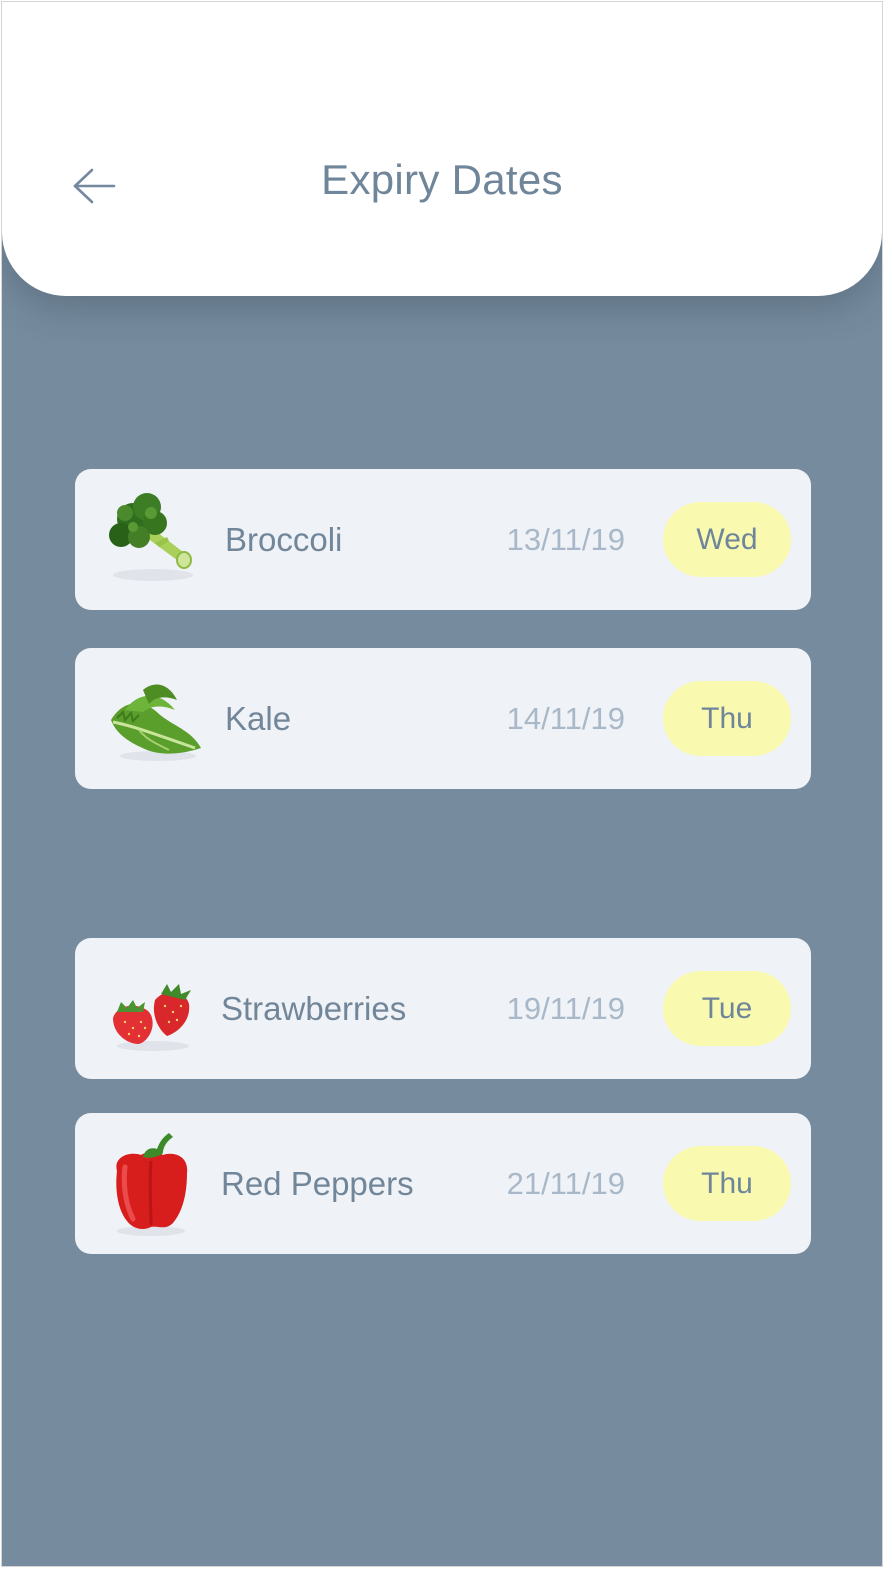  Describe the element at coordinates (284, 539) in the screenshot. I see `item-name: Broccoli` at that location.